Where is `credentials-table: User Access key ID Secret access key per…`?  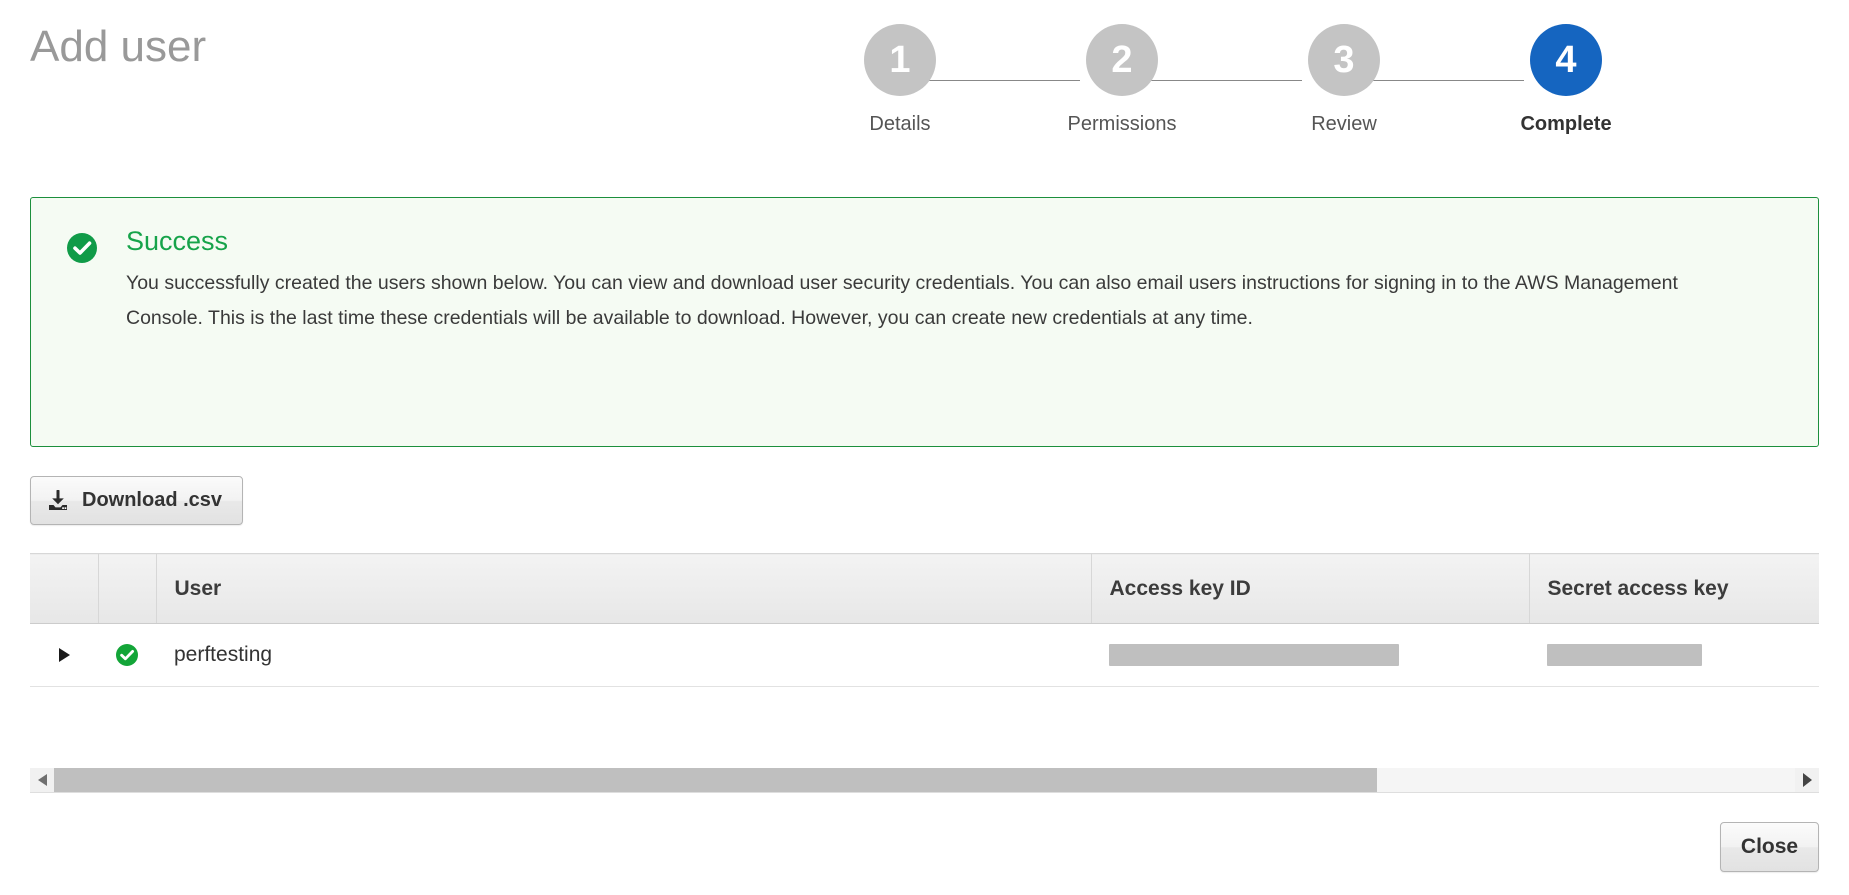
credentials-table: User Access key ID Secret access key per… is located at coordinates (924, 620).